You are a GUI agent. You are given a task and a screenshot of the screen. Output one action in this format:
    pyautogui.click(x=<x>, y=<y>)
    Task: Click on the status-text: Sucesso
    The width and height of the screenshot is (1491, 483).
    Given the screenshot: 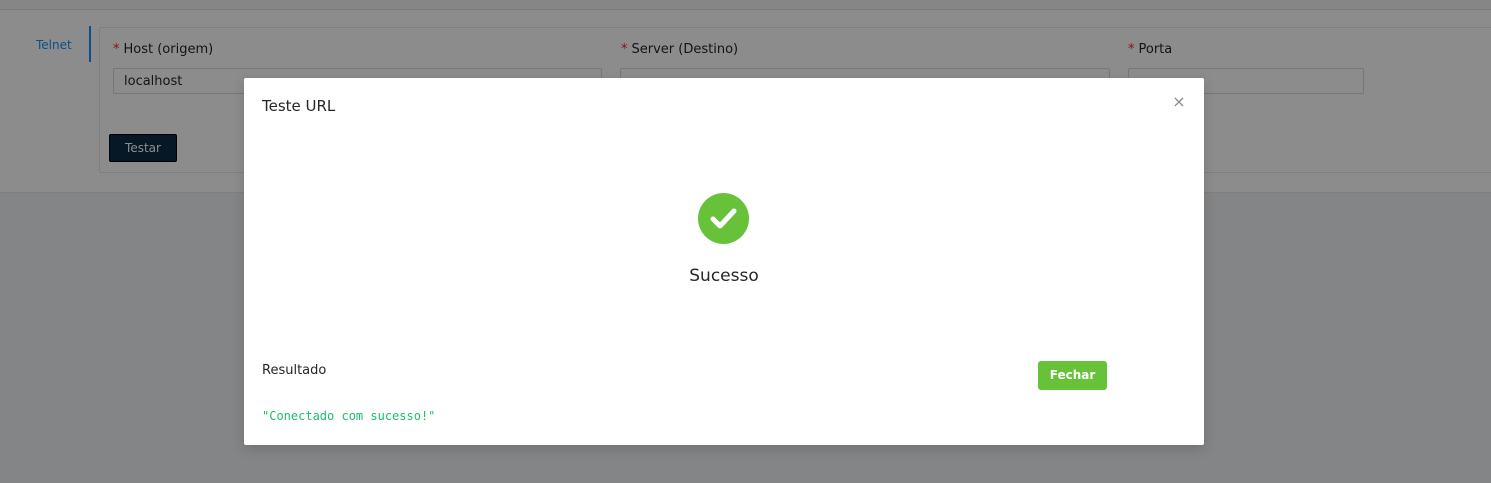 What is the action you would take?
    pyautogui.click(x=724, y=276)
    